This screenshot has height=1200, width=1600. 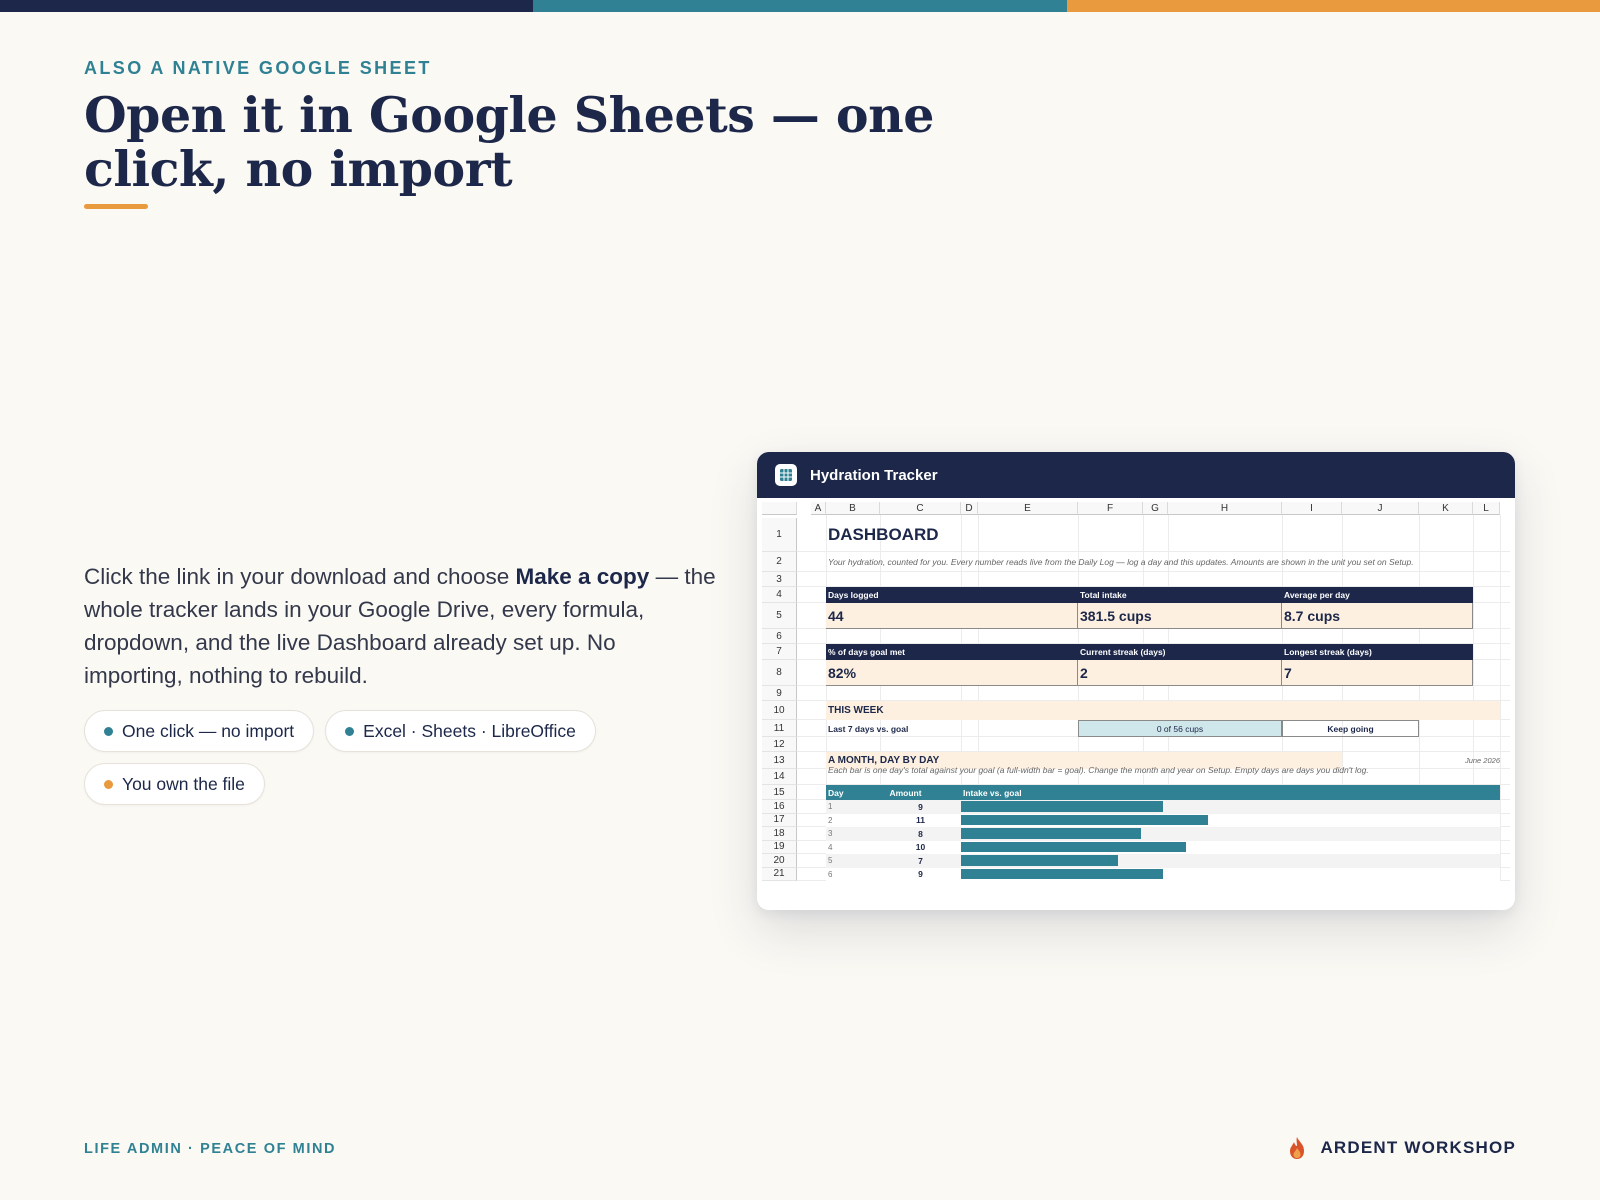 I want to click on row-header-20: 20, so click(x=779, y=861).